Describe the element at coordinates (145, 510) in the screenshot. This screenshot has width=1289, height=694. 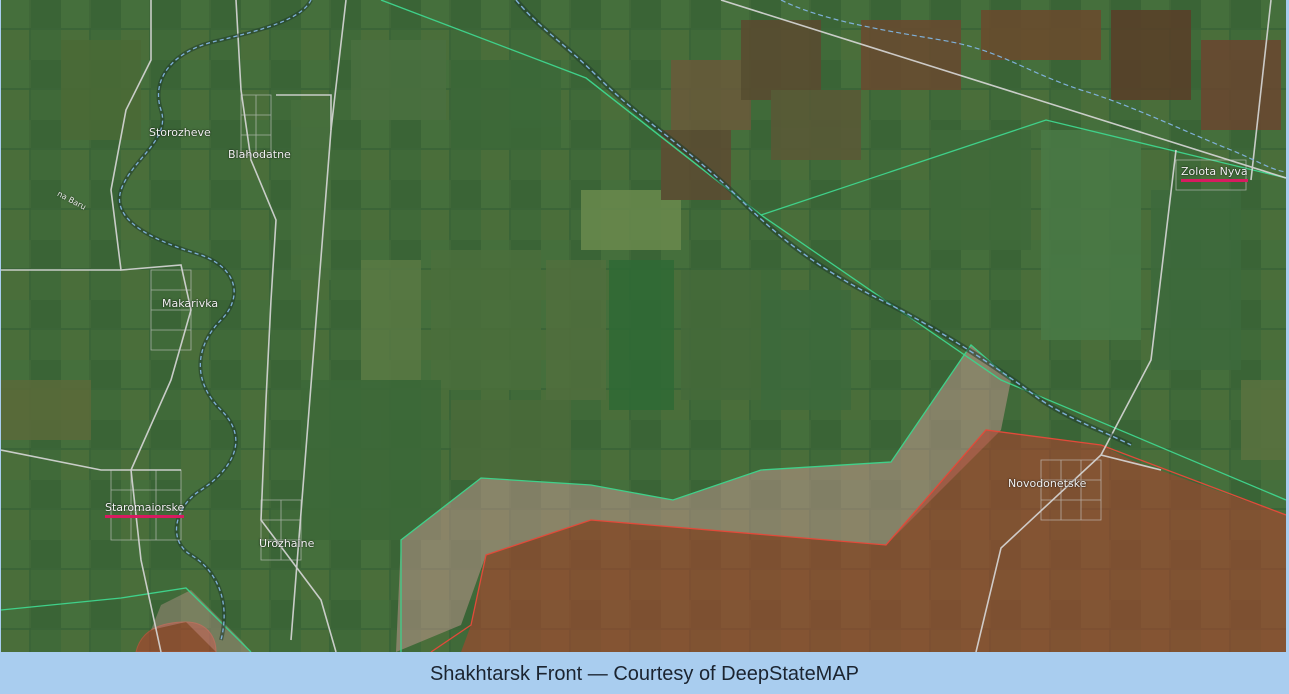
I see `place-label-staromaiorske: Staromaiorske` at that location.